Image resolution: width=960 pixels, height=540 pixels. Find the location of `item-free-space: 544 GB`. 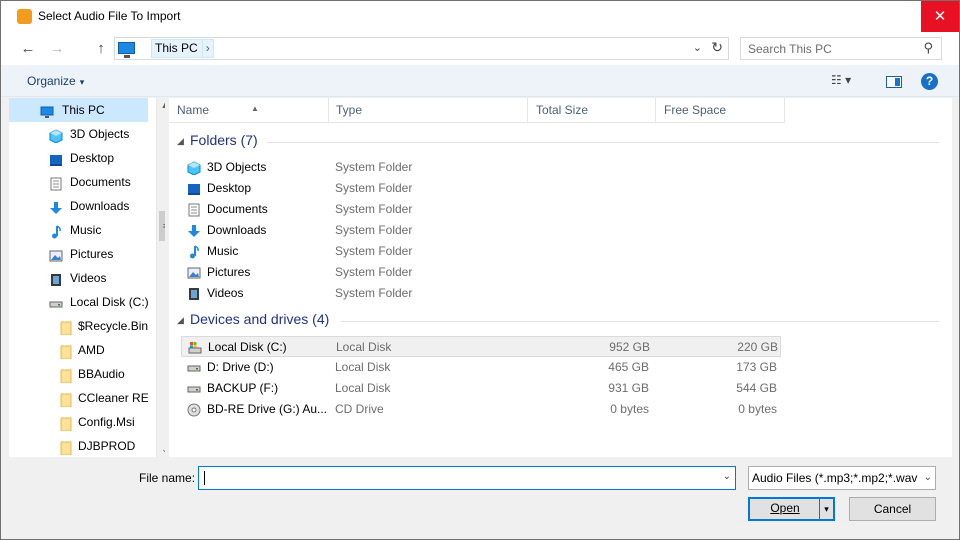

item-free-space: 544 GB is located at coordinates (756, 388).